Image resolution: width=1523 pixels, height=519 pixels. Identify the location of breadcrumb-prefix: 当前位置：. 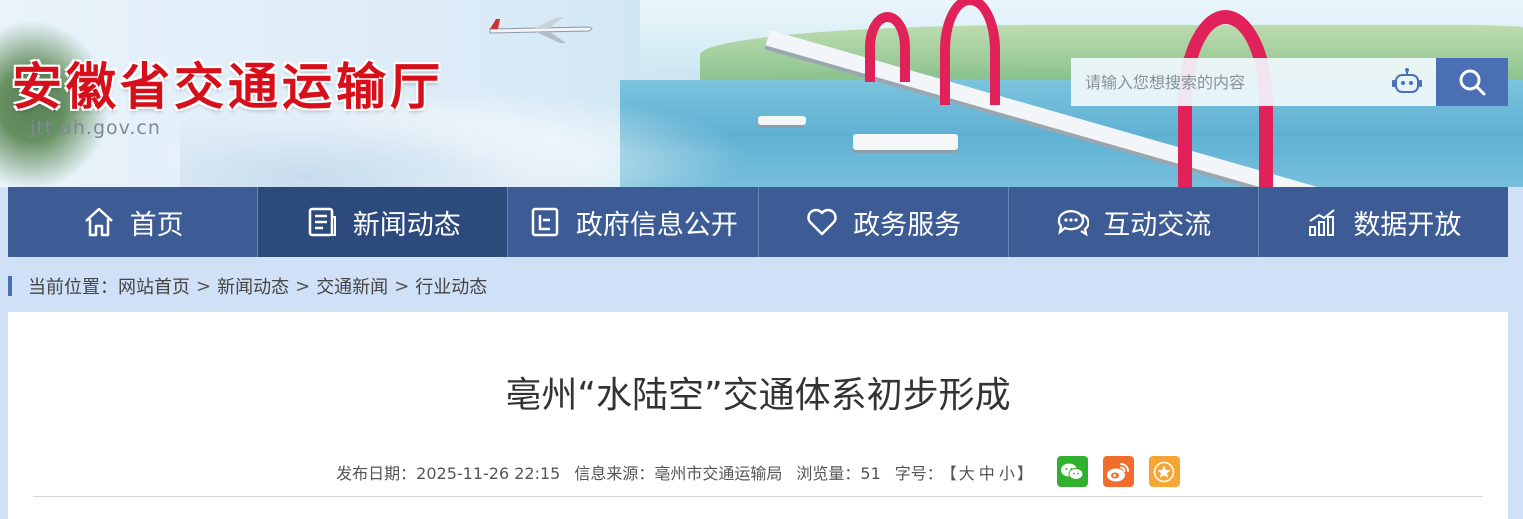
(73, 287).